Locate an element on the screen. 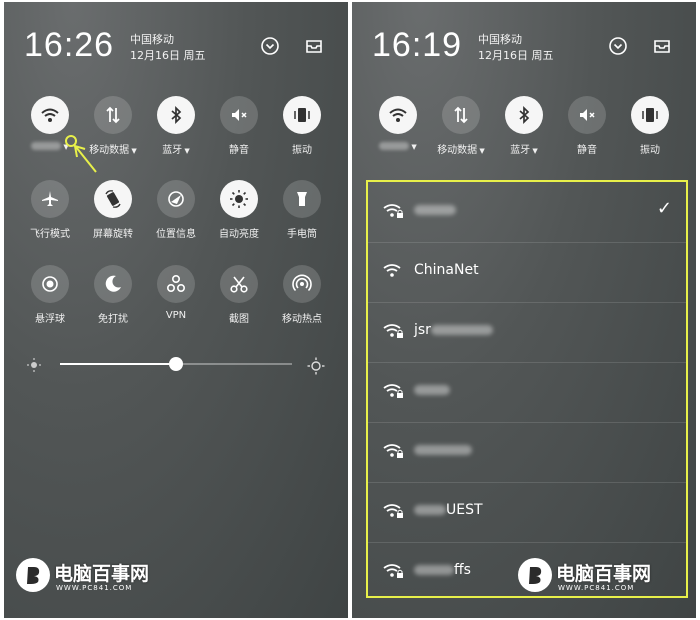 The width and height of the screenshot is (700, 620). quick-tile-float-ball: 悬浮球 is located at coordinates (50, 295).